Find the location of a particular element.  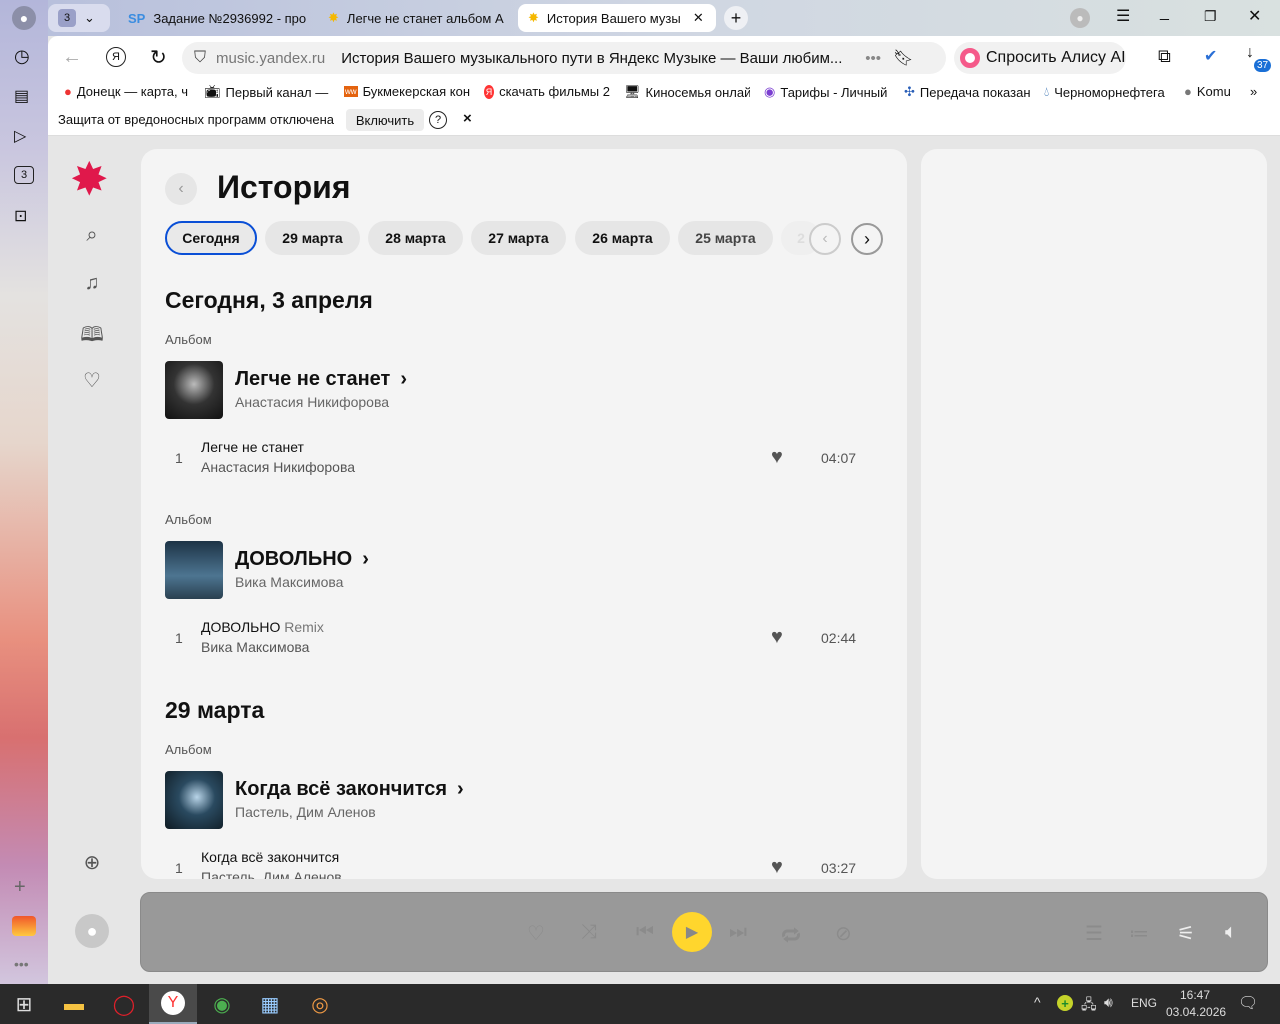

podcasts-books-icon: 🕮︎ is located at coordinates (92, 333).